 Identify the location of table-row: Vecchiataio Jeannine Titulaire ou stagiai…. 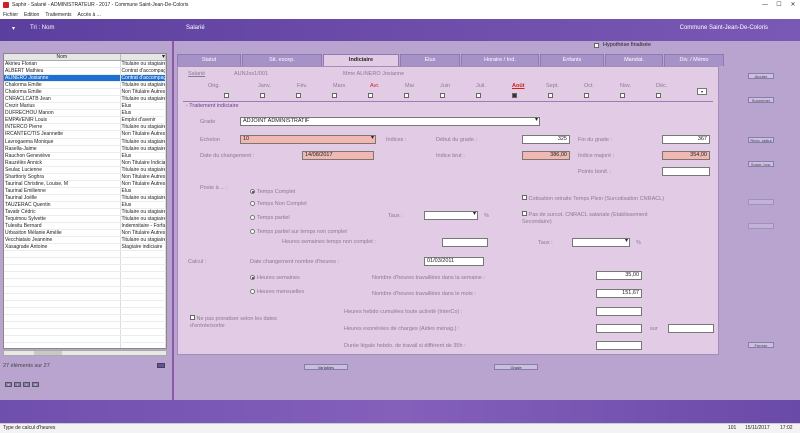
(85, 241).